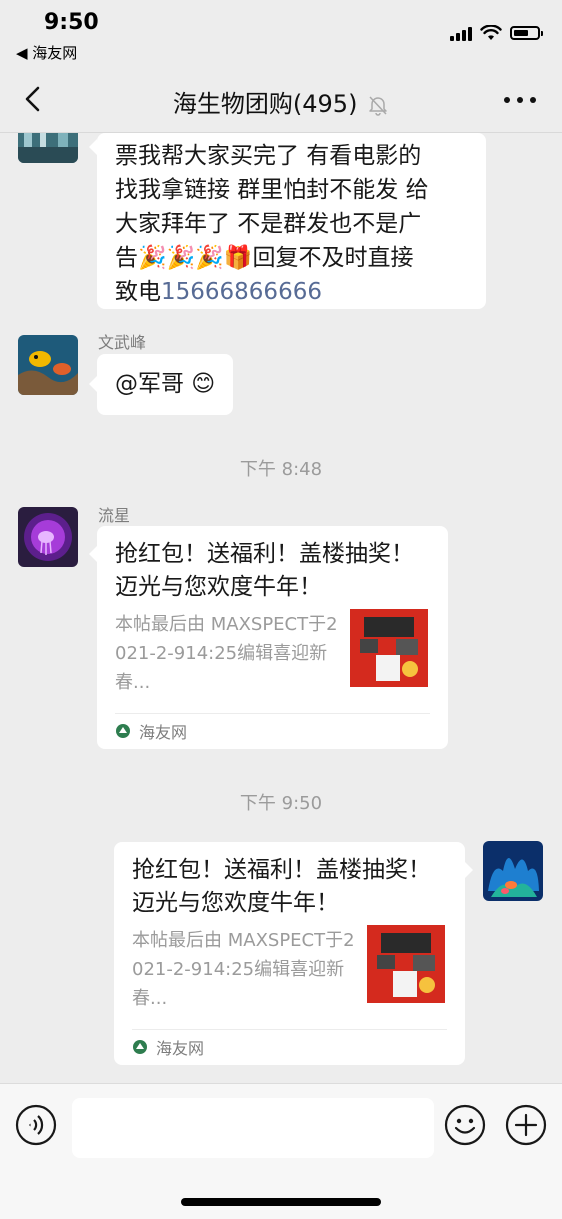 This screenshot has height=1219, width=562. What do you see at coordinates (264, 258) in the screenshot?
I see `message-line: 告🎉🎉🎉🎁回复不及时直接` at bounding box center [264, 258].